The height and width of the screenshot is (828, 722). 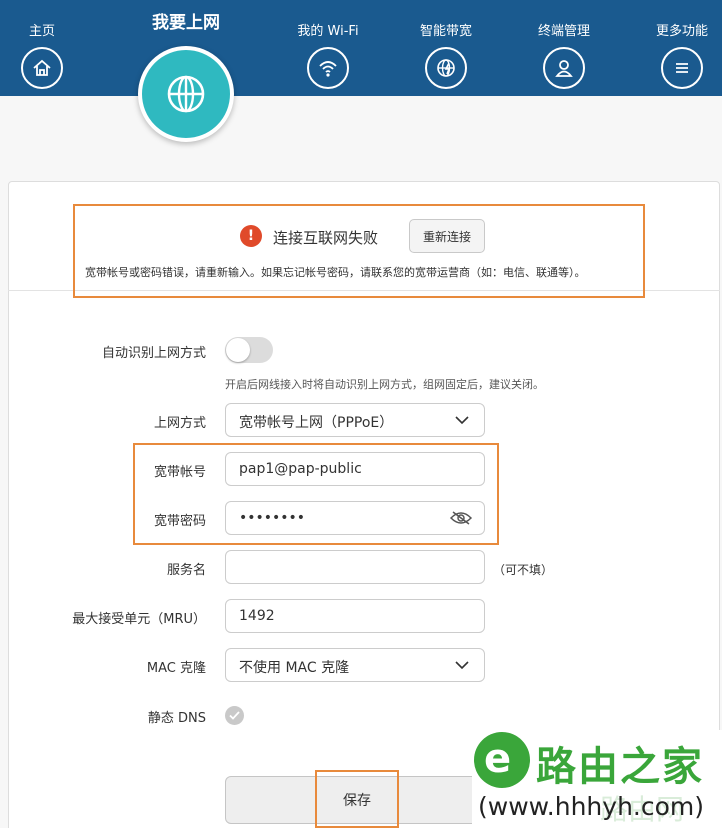 I want to click on service-label: 服务名, so click(x=186, y=570).